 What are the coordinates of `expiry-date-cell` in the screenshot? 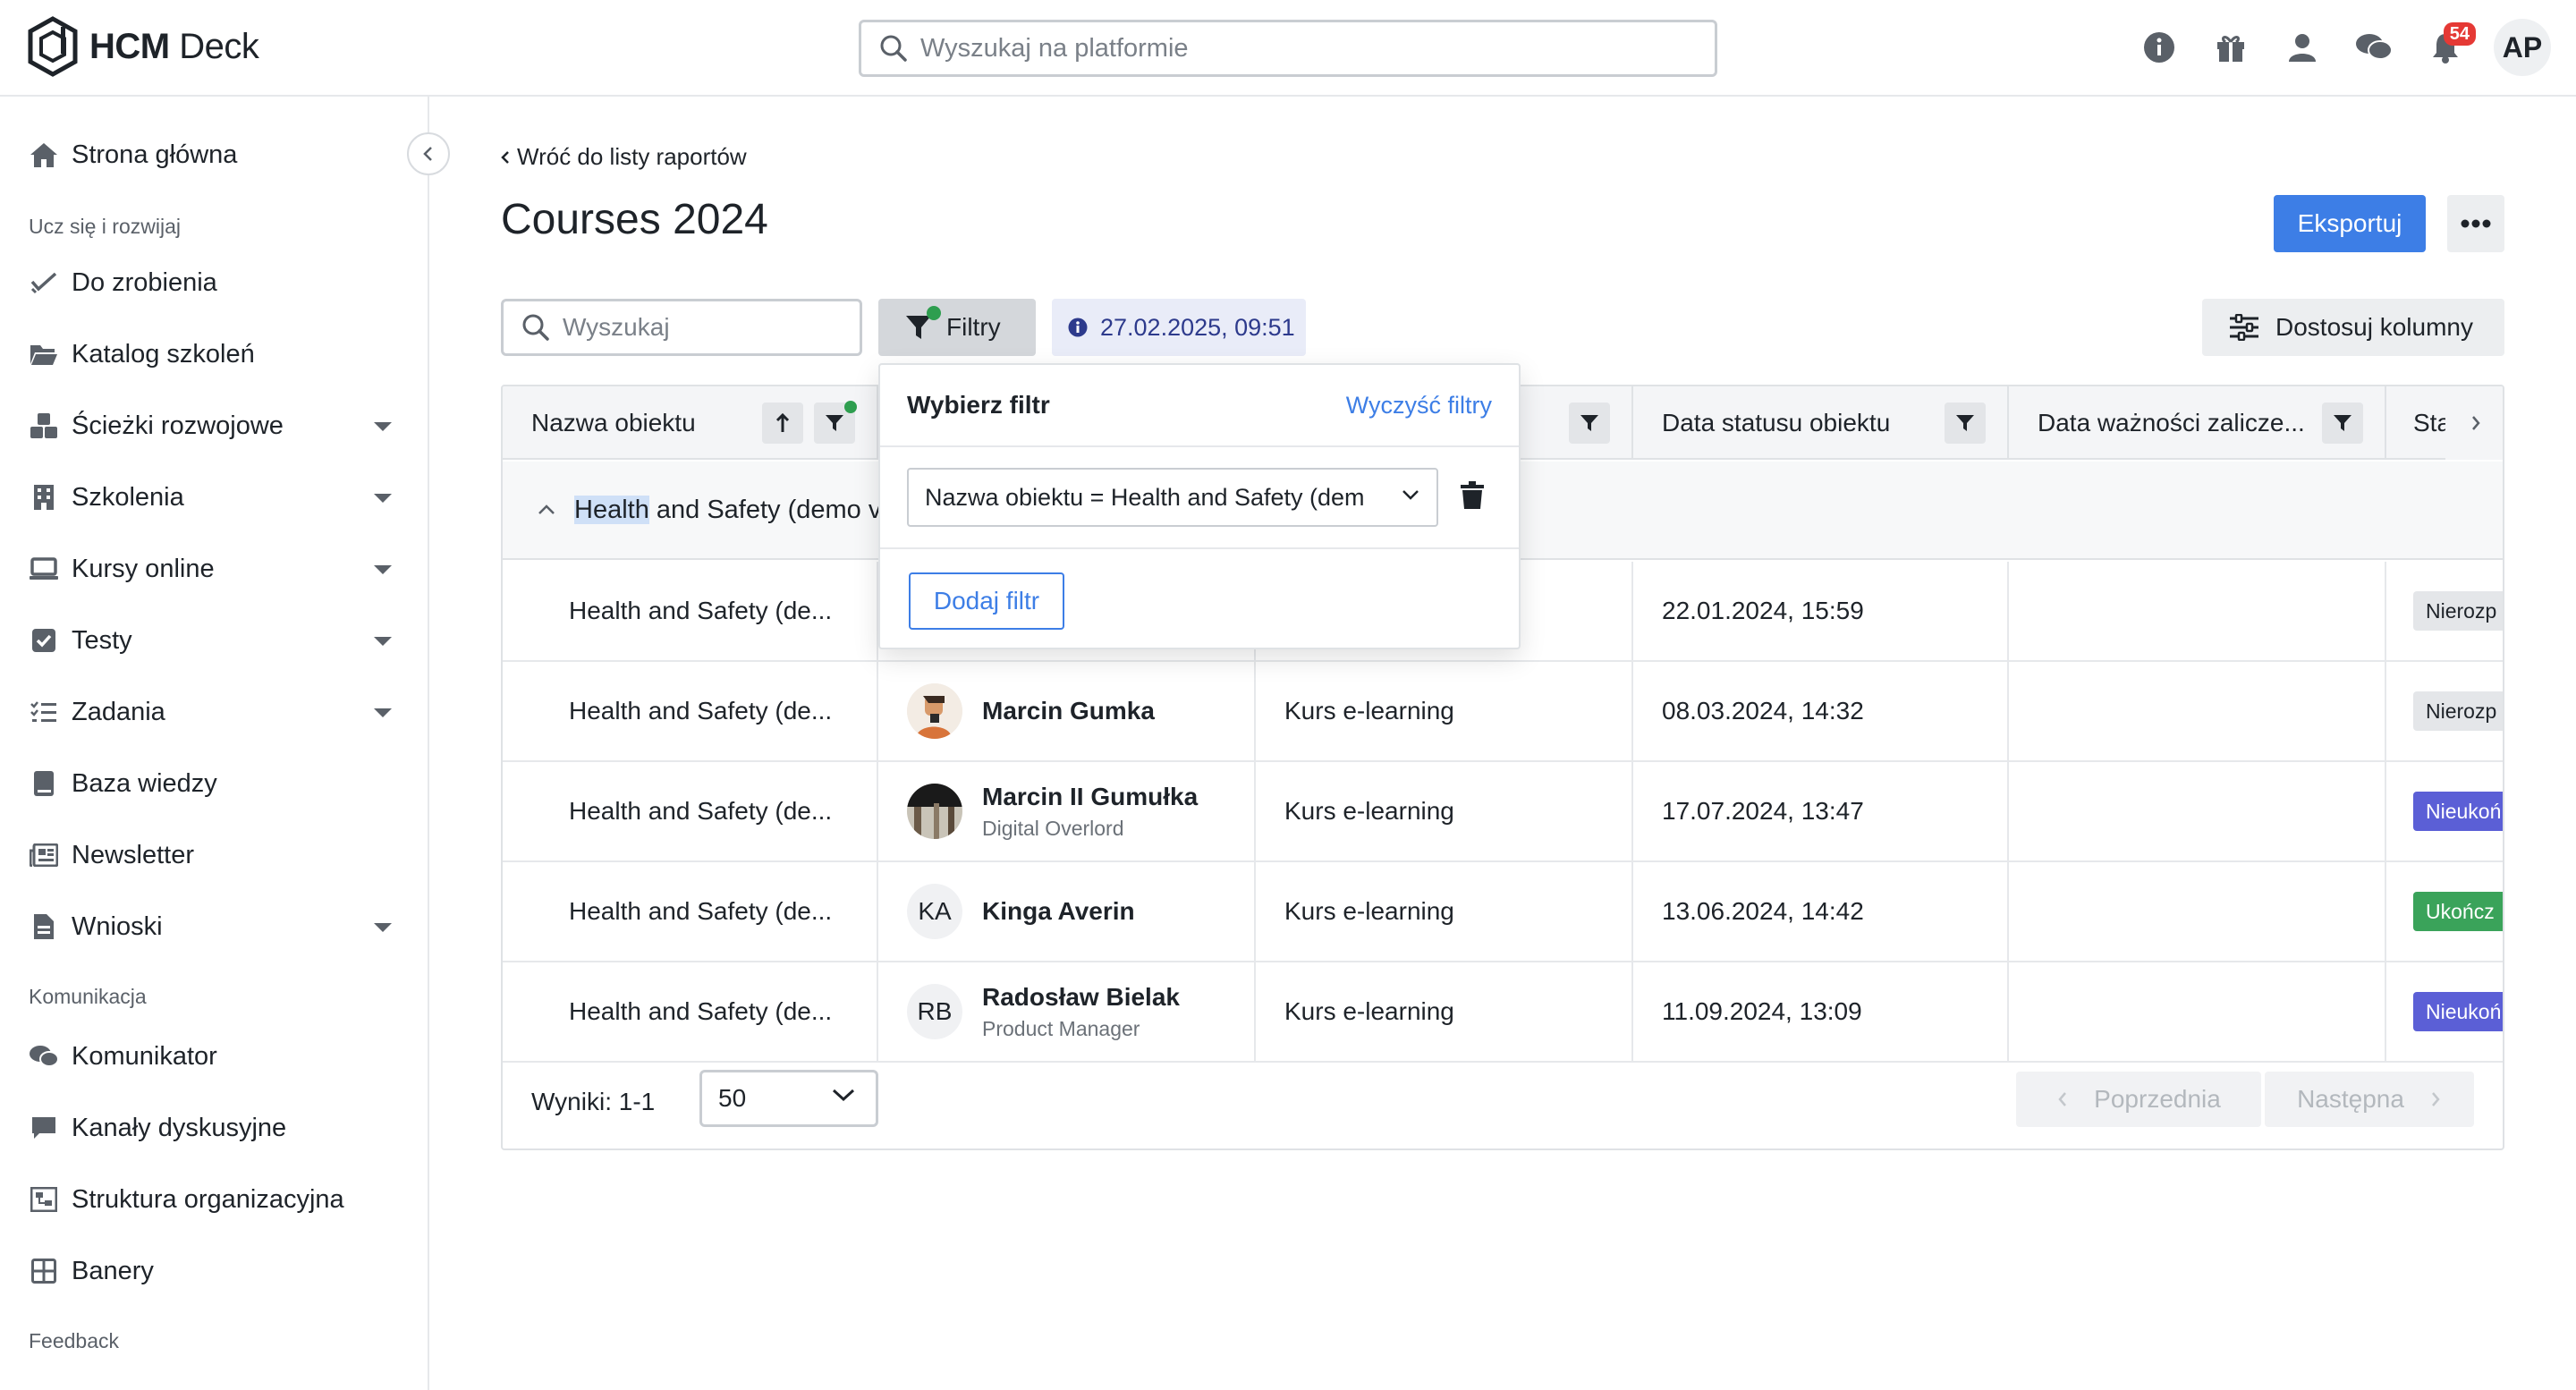 It's located at (2197, 1011).